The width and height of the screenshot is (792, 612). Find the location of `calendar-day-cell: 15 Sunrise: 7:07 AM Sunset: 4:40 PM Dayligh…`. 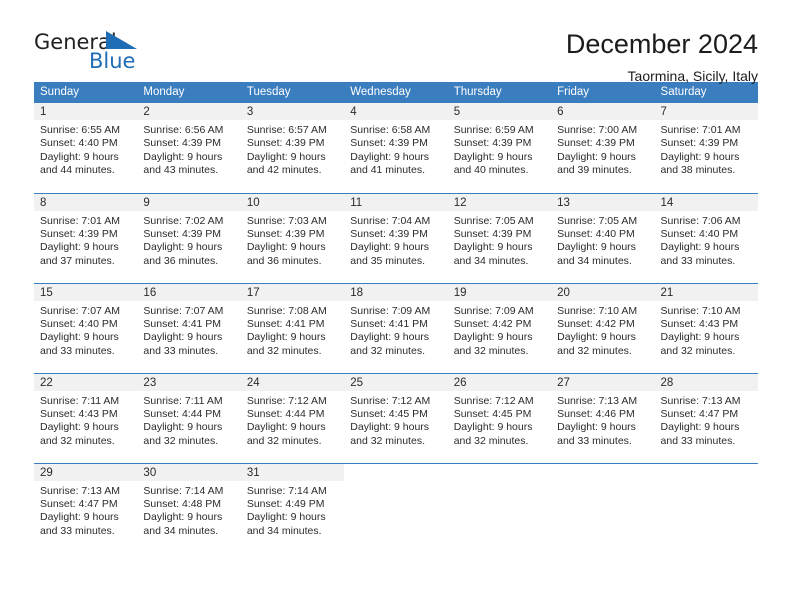

calendar-day-cell: 15 Sunrise: 7:07 AM Sunset: 4:40 PM Dayligh… is located at coordinates (86, 327).